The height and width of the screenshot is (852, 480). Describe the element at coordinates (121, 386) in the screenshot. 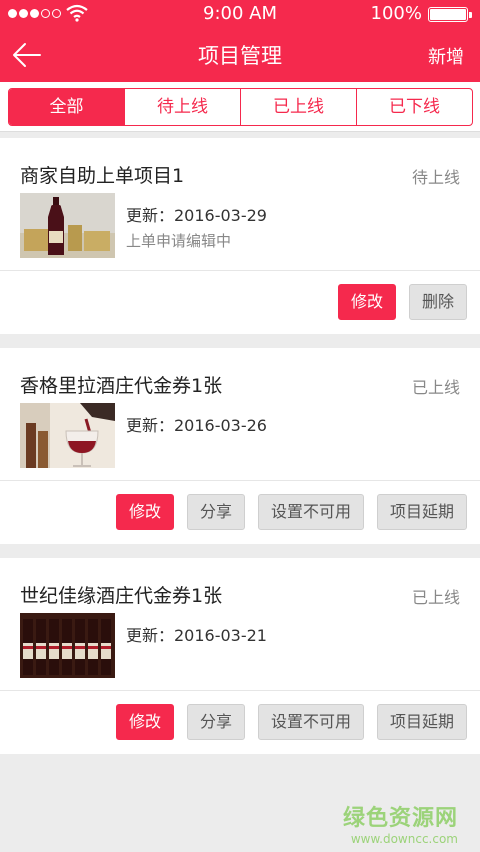

I see `project-name: 香格里拉酒庄代金券1张` at that location.